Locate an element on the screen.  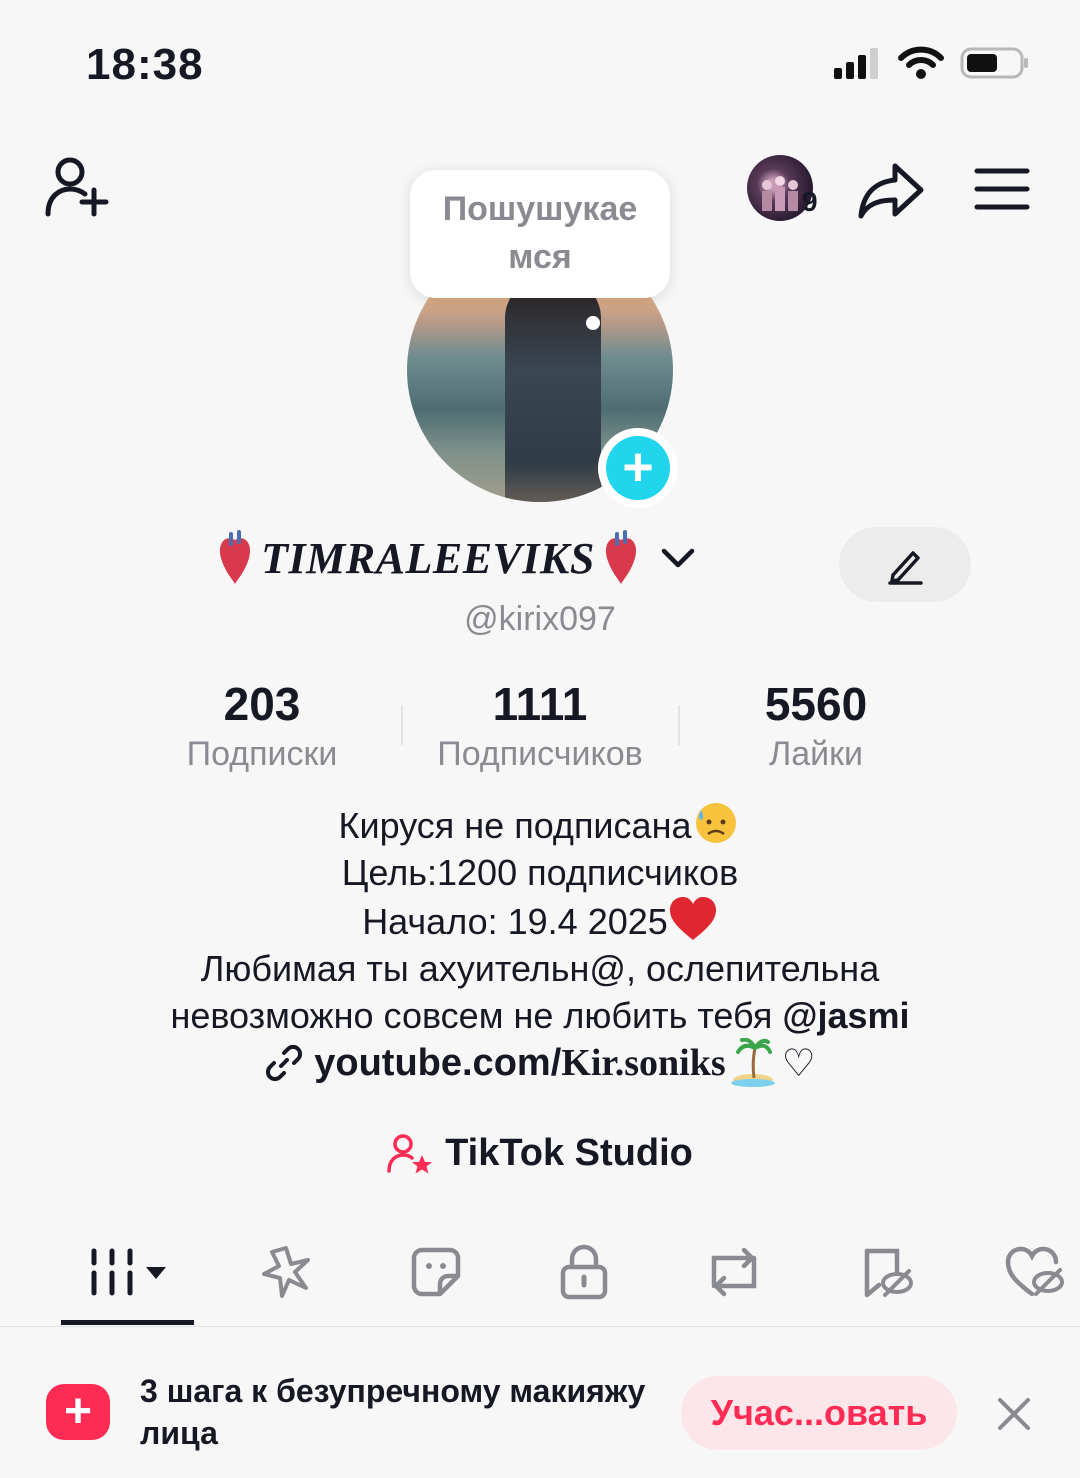
tab-stickers is located at coordinates (436, 1272).